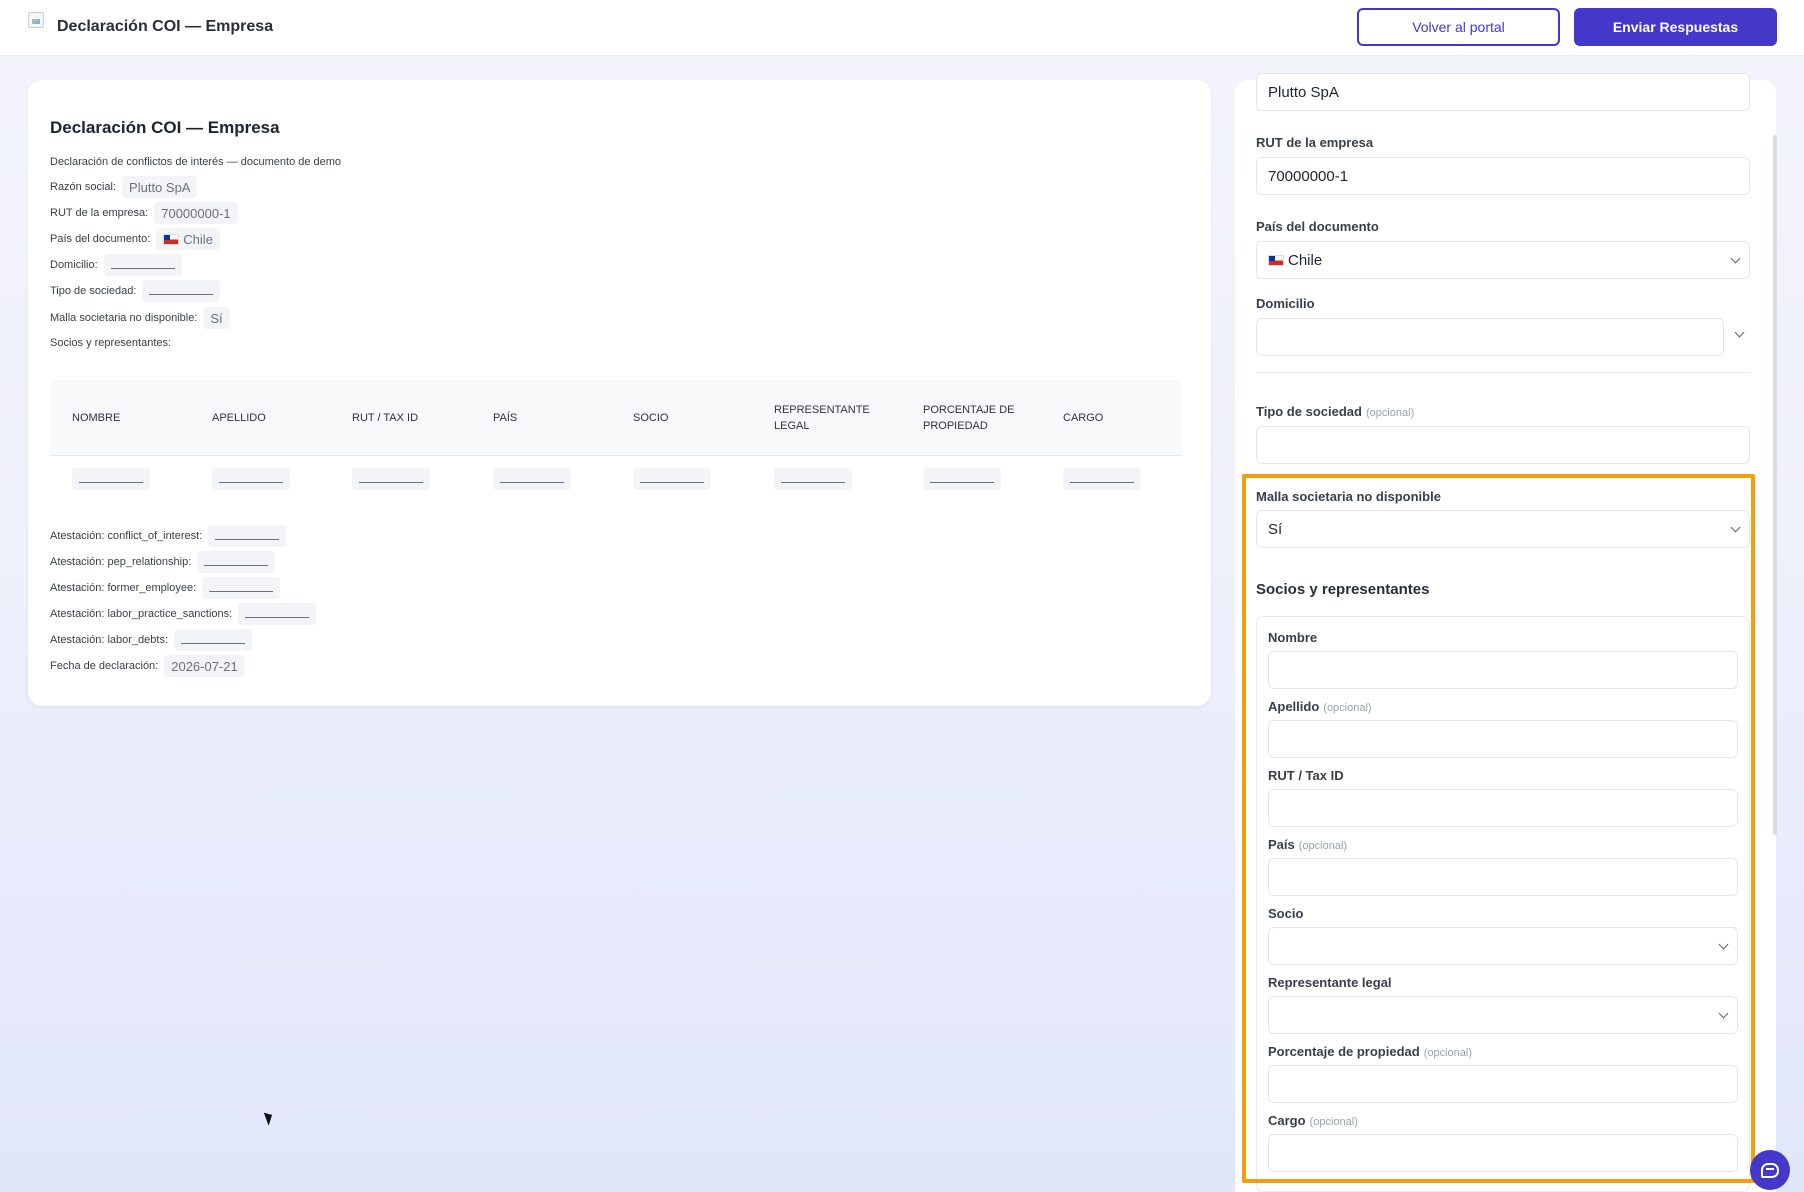  Describe the element at coordinates (1503, 946) in the screenshot. I see `socio-socio-select` at that location.